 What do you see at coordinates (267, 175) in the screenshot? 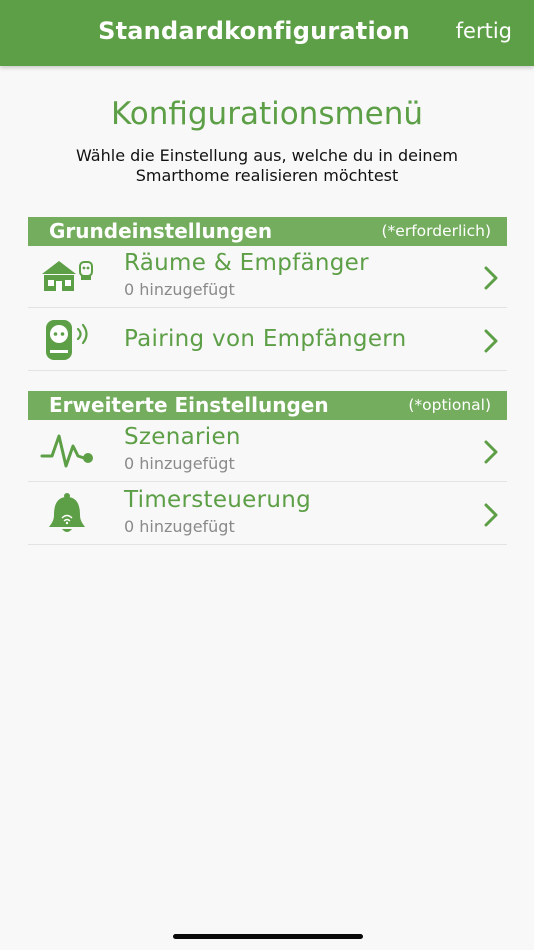
I see `subtitle-line-2: Smarthome realisieren möchtest` at bounding box center [267, 175].